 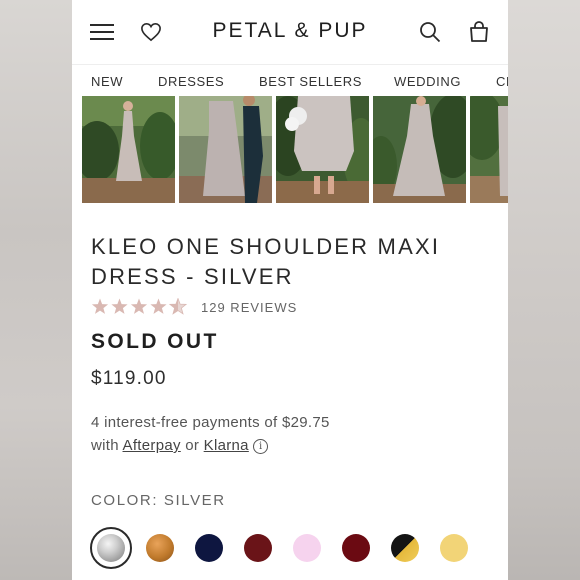 What do you see at coordinates (160, 548) in the screenshot?
I see `swatch-bronze` at bounding box center [160, 548].